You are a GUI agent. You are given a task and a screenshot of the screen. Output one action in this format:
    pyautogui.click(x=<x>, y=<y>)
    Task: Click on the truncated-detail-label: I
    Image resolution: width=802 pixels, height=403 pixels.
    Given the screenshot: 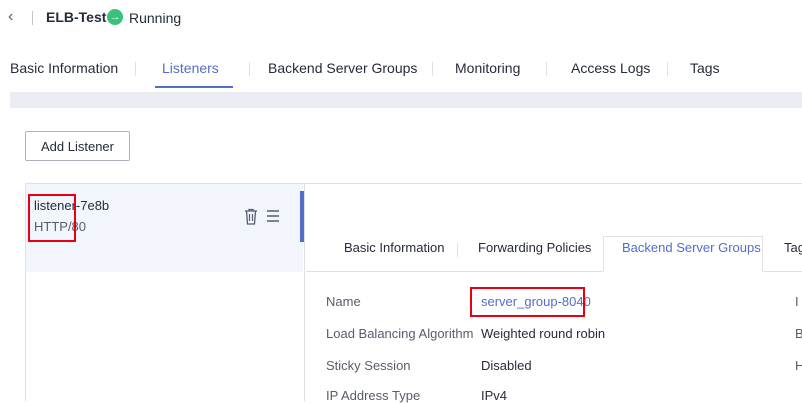 What is the action you would take?
    pyautogui.click(x=797, y=301)
    